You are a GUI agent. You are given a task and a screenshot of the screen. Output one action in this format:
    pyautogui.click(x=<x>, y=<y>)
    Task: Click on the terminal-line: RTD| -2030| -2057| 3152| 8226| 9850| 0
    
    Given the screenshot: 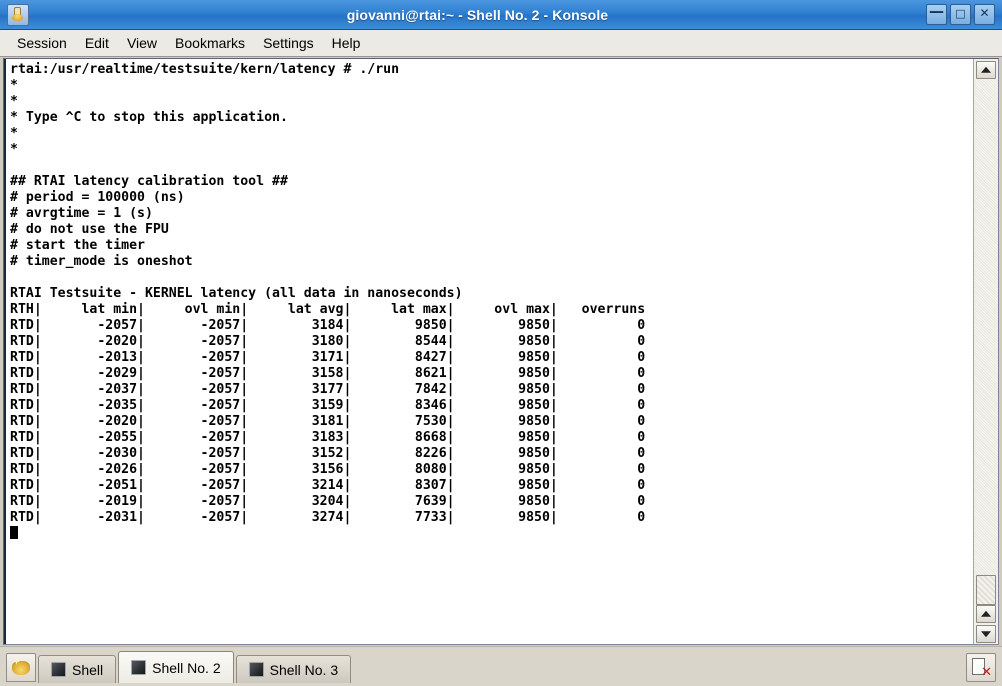 What is the action you would take?
    pyautogui.click(x=328, y=453)
    